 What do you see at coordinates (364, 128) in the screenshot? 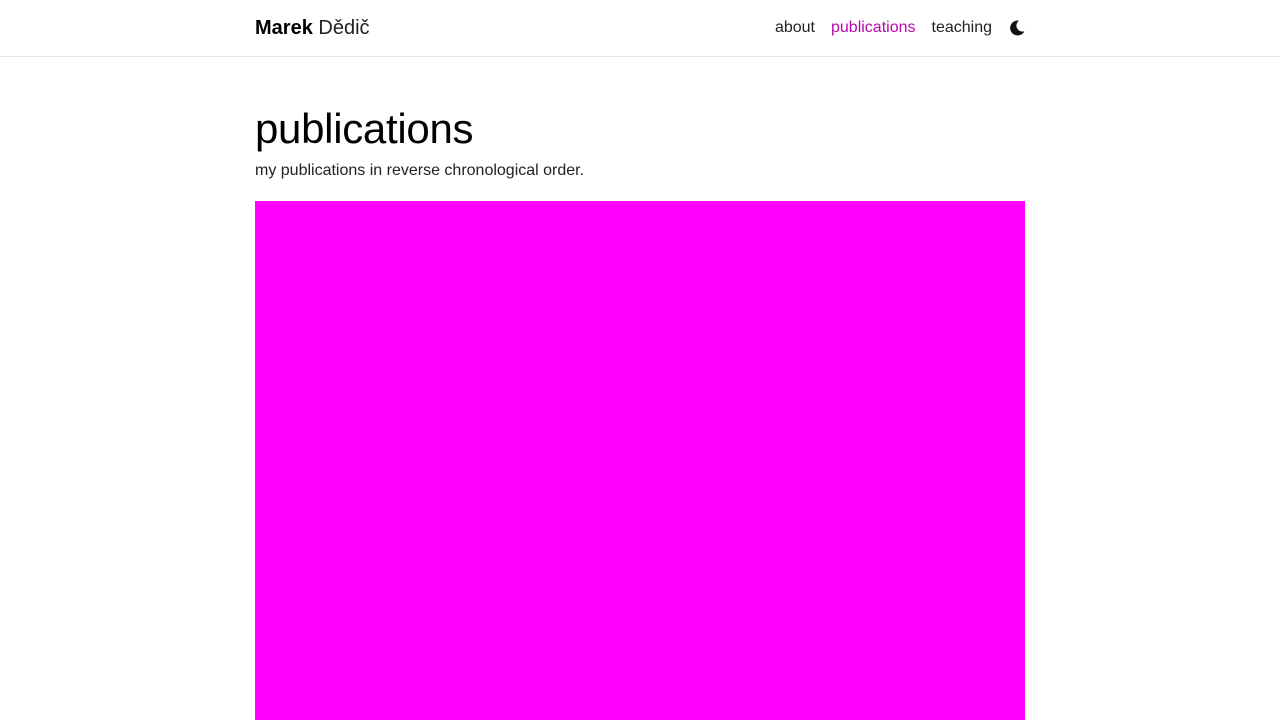
I see `page-title: publications` at bounding box center [364, 128].